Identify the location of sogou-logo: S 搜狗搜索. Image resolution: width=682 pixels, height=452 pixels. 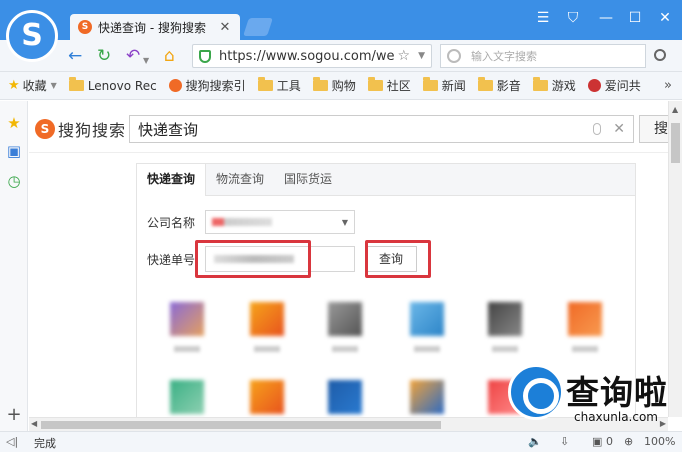
(80, 129).